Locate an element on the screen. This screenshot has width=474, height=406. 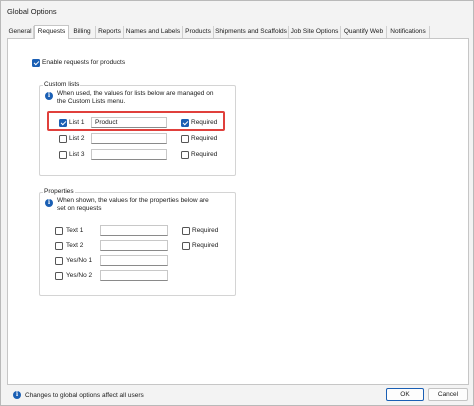
list-3-required-label: Required is located at coordinates (204, 154).